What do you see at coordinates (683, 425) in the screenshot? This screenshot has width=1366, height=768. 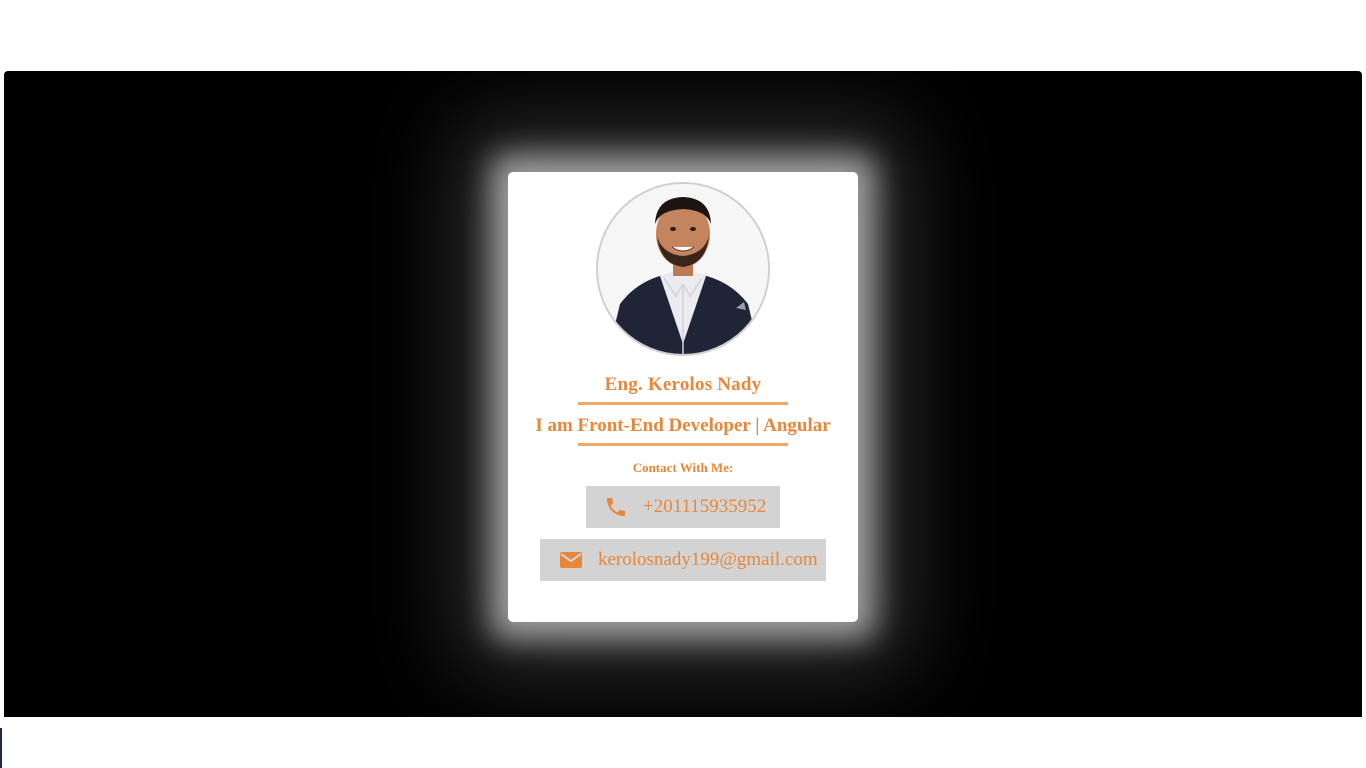 I see `profile-role: I am Front-End Developer | Angular` at bounding box center [683, 425].